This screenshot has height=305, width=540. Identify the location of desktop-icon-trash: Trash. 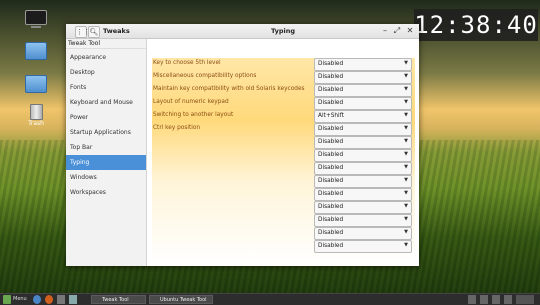
(36, 115).